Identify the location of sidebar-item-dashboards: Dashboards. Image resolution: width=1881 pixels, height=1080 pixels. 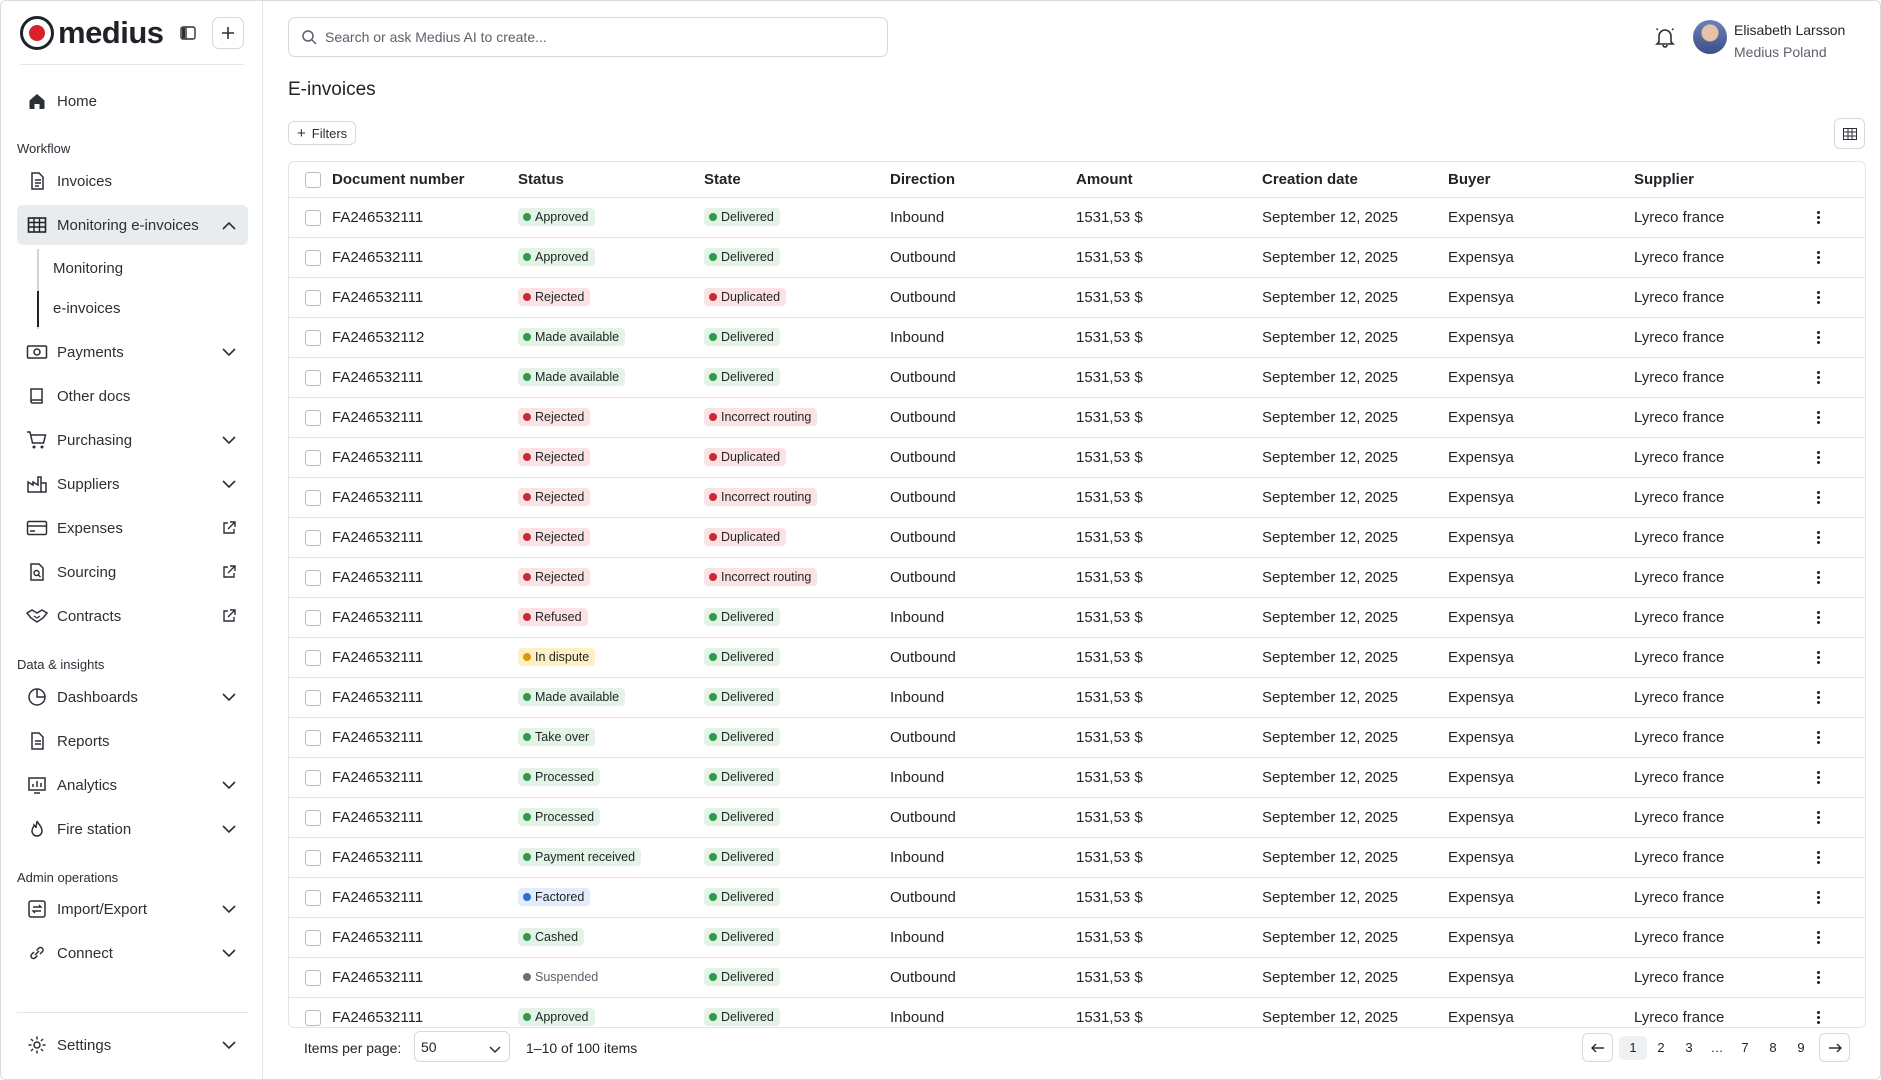
(132, 697).